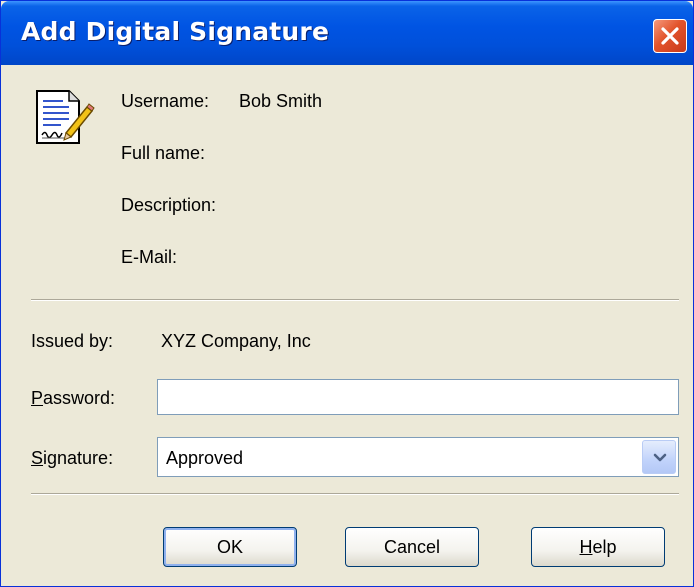 This screenshot has height=587, width=694. What do you see at coordinates (149, 257) in the screenshot?
I see `email-label: E-Mail:` at bounding box center [149, 257].